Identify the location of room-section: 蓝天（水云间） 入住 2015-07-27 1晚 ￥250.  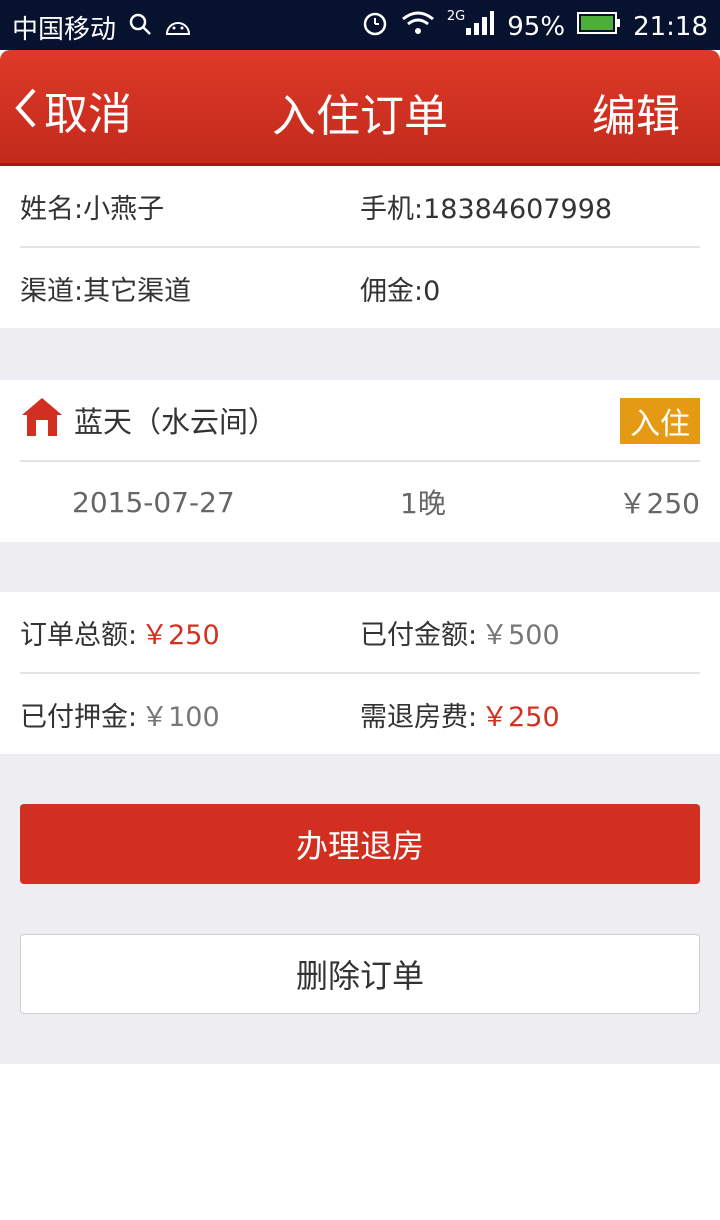
(360, 461).